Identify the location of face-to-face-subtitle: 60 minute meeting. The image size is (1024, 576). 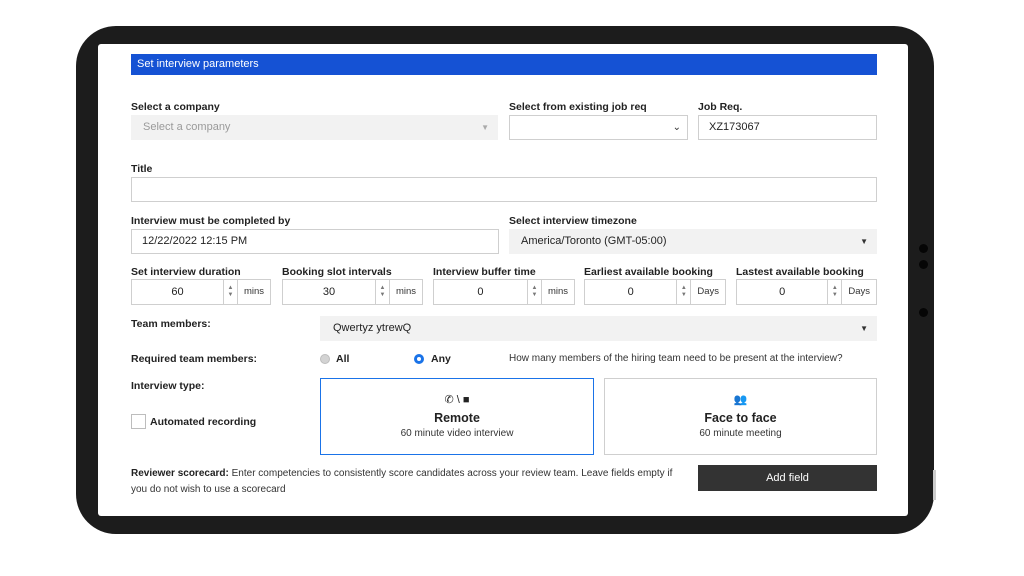
(740, 433).